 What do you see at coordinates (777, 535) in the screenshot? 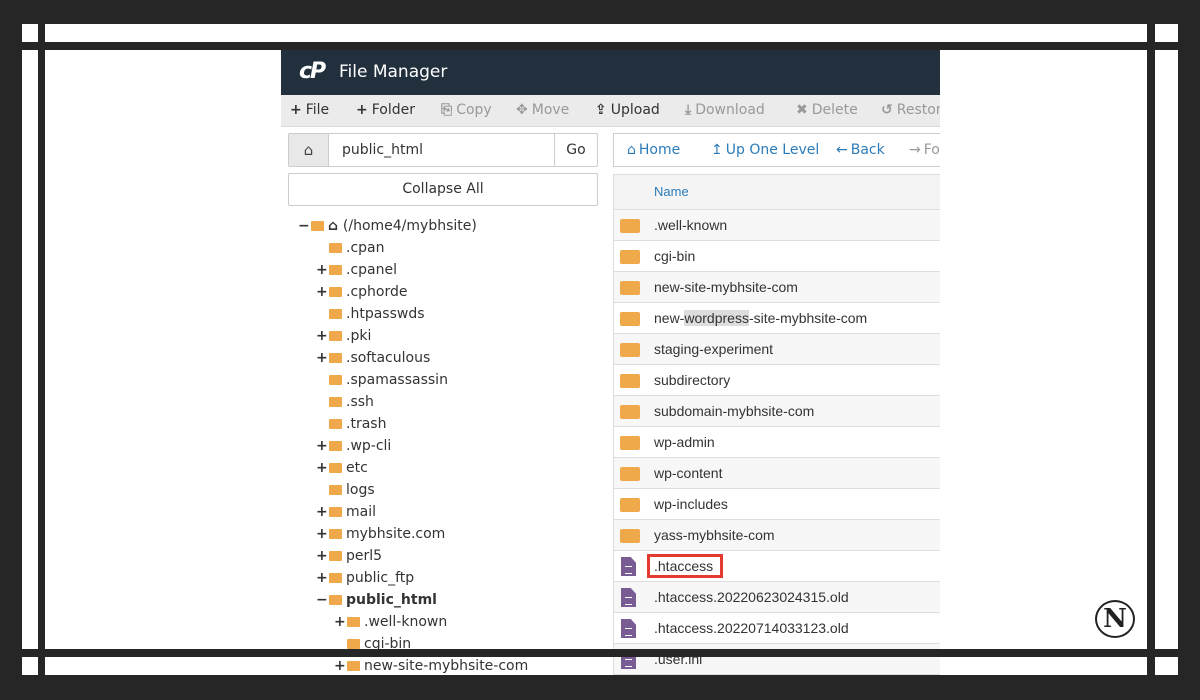
I see `file-row: yass-mybhsite-com` at bounding box center [777, 535].